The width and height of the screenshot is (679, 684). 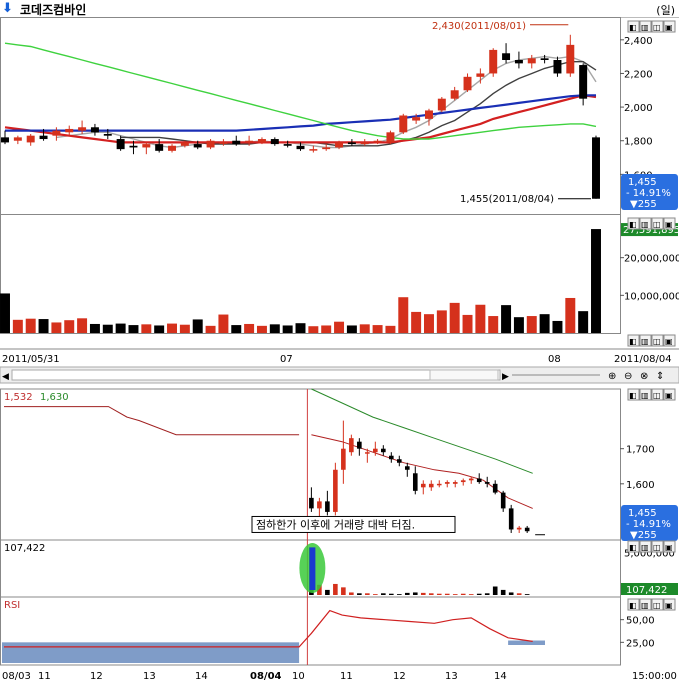 I want to click on intraday-price-badge-change: ▼255, so click(x=643, y=535).